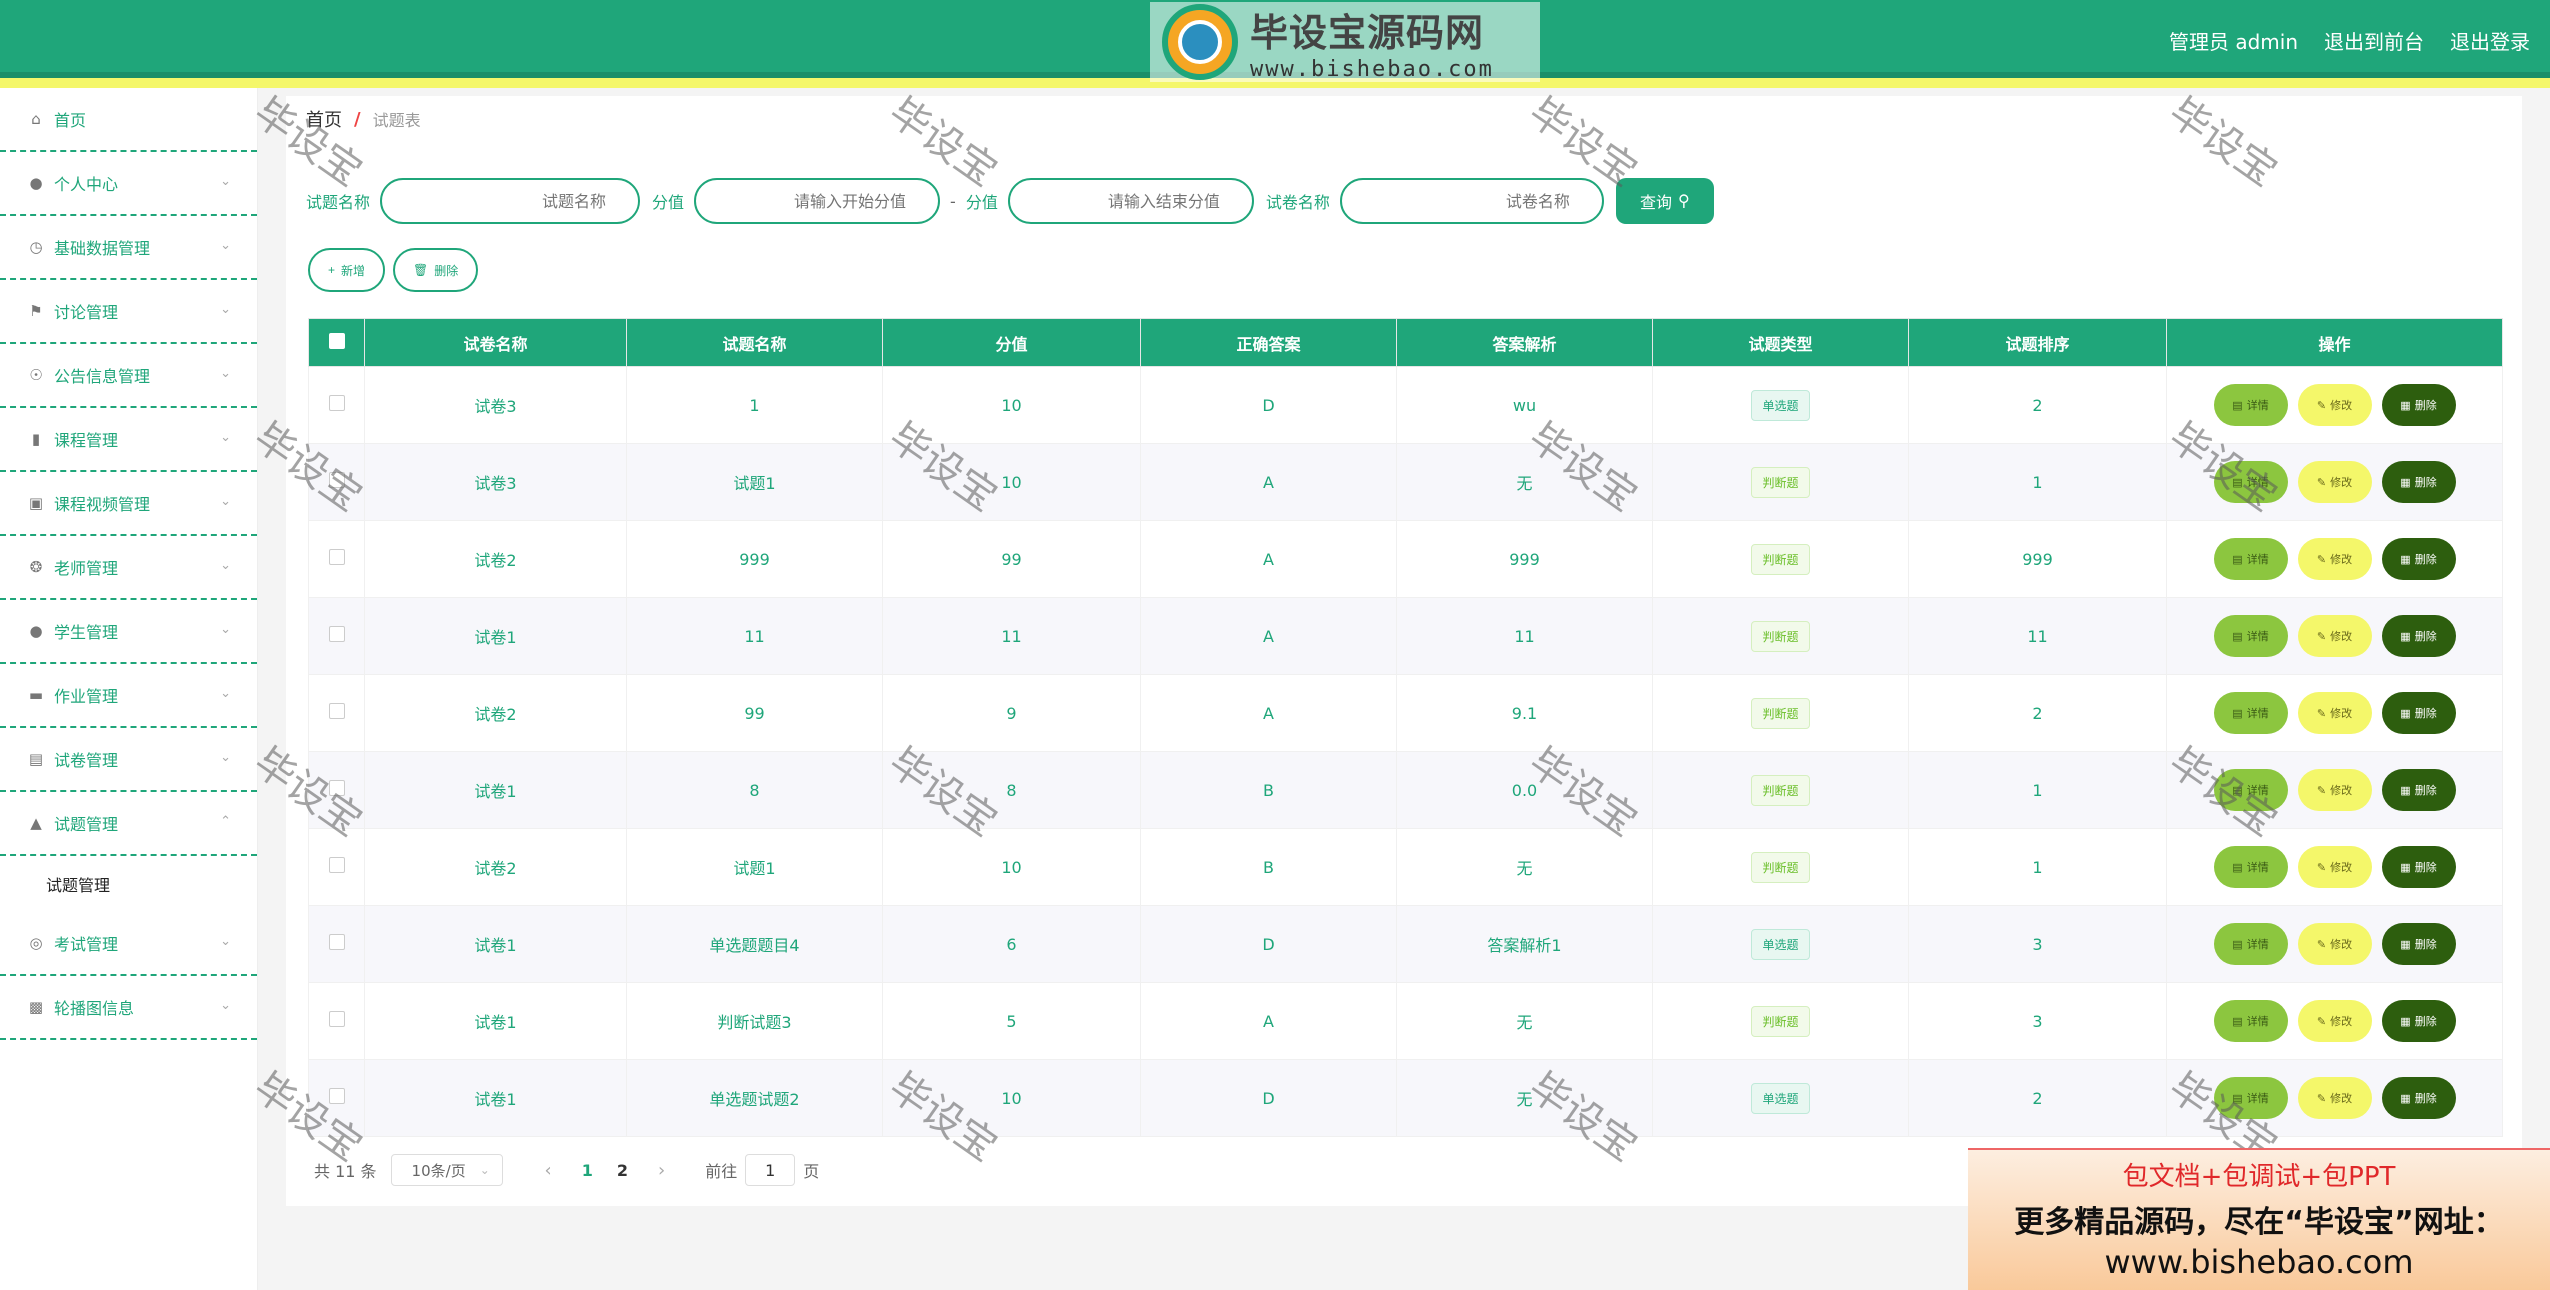 This screenshot has height=1290, width=2550. Describe the element at coordinates (128, 376) in the screenshot. I see `sidebar-item: ☉ 公告信息管理 ⌄` at that location.